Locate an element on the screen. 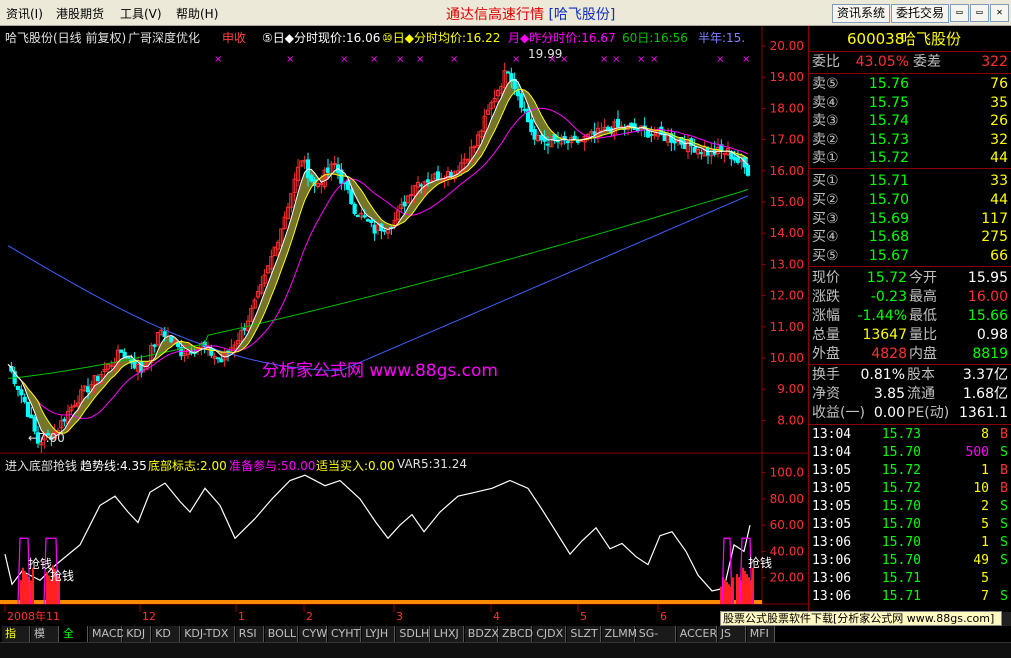  tab-slzt: SLZT is located at coordinates (584, 634).